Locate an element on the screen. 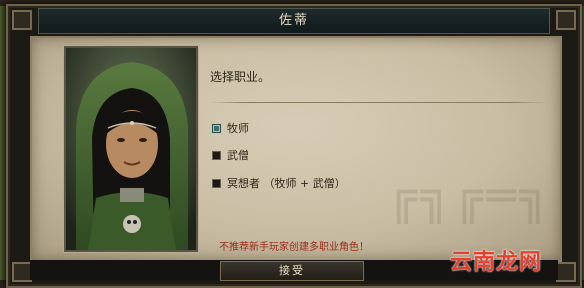 The image size is (584, 288). dialog-title: 佐蒂 is located at coordinates (294, 21).